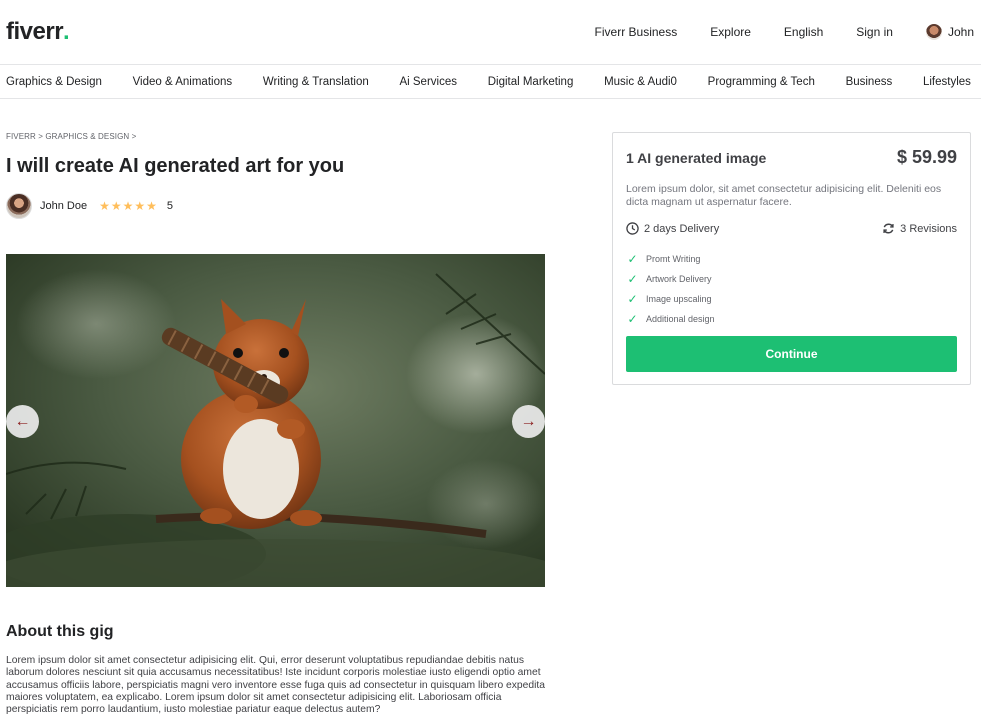 The height and width of the screenshot is (717, 981). Describe the element at coordinates (89, 206) in the screenshot. I see `seller-info: John Doe ★ ★ ★ ★ ★ 5` at that location.